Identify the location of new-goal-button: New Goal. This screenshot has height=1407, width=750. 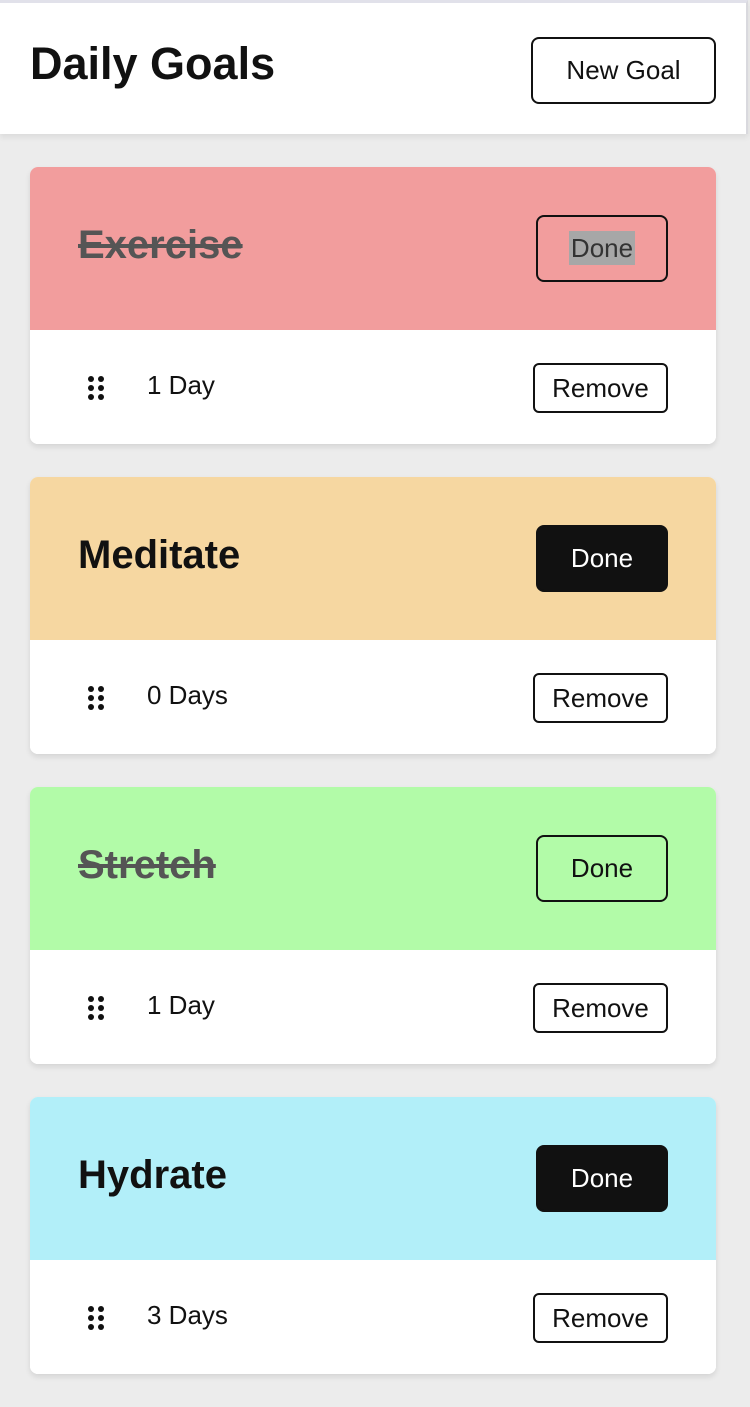
(623, 70).